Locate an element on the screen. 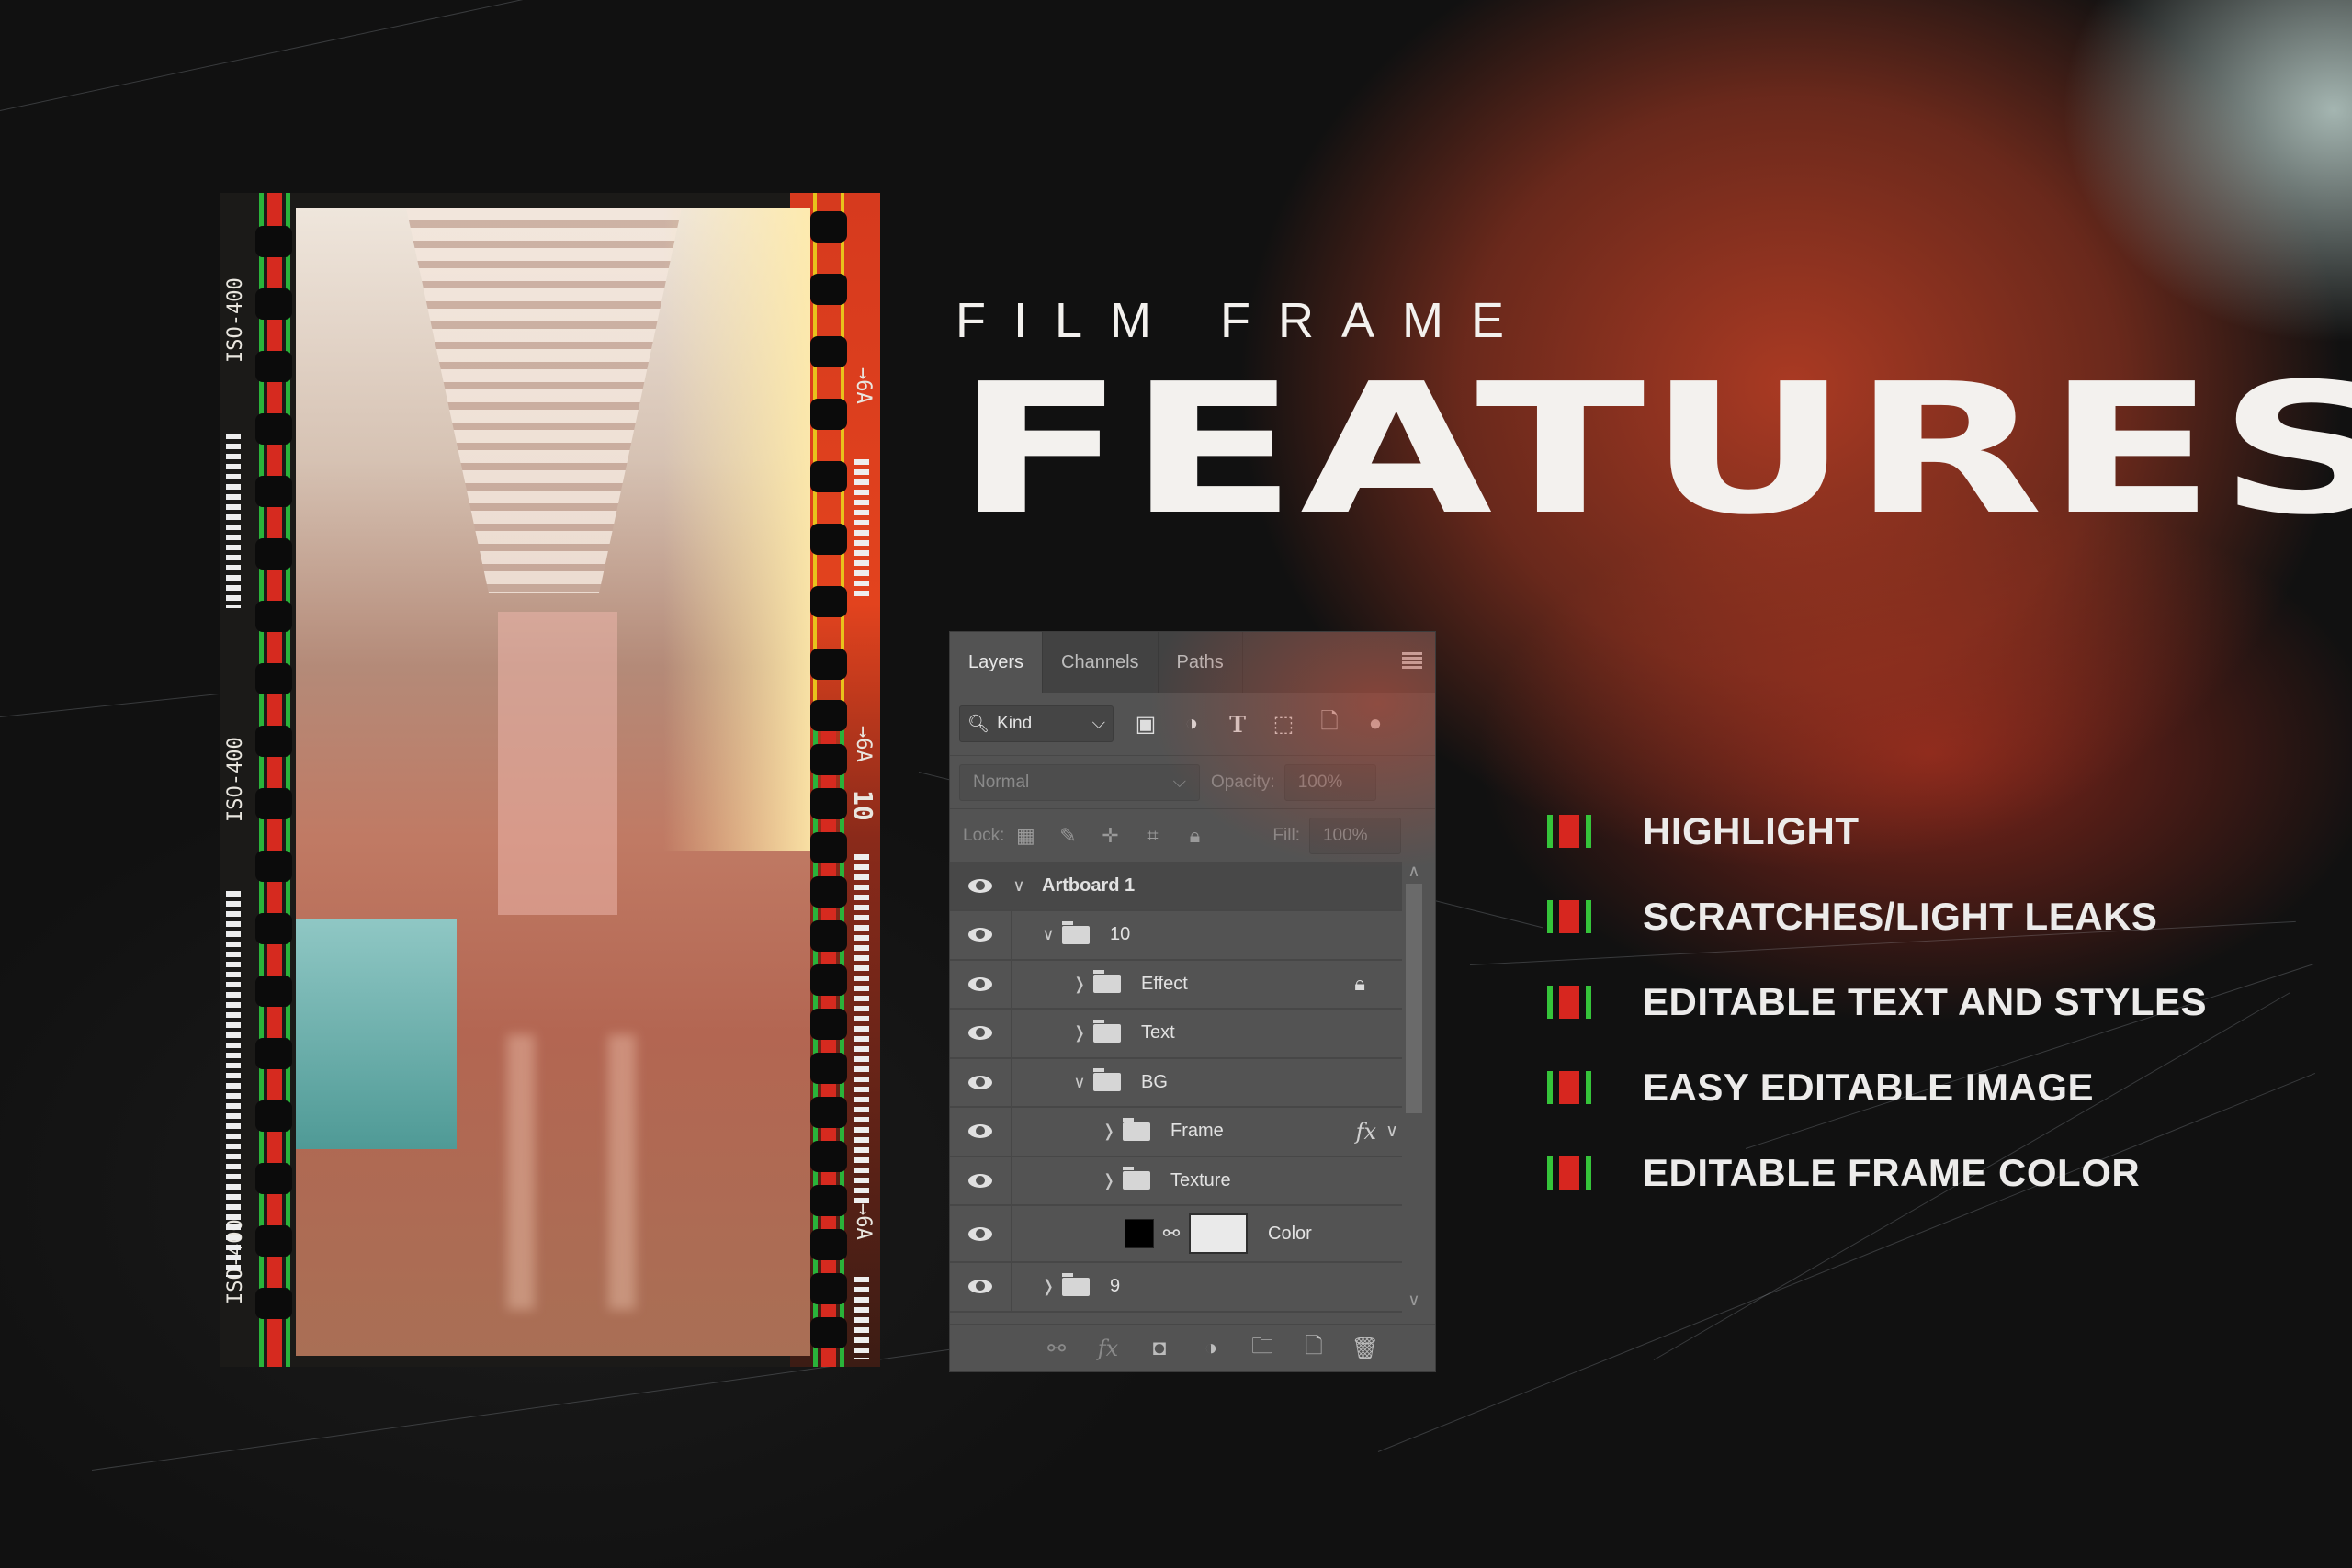 Image resolution: width=2352 pixels, height=1568 pixels. layer-row-group: ❭ 9 is located at coordinates (1176, 1288).